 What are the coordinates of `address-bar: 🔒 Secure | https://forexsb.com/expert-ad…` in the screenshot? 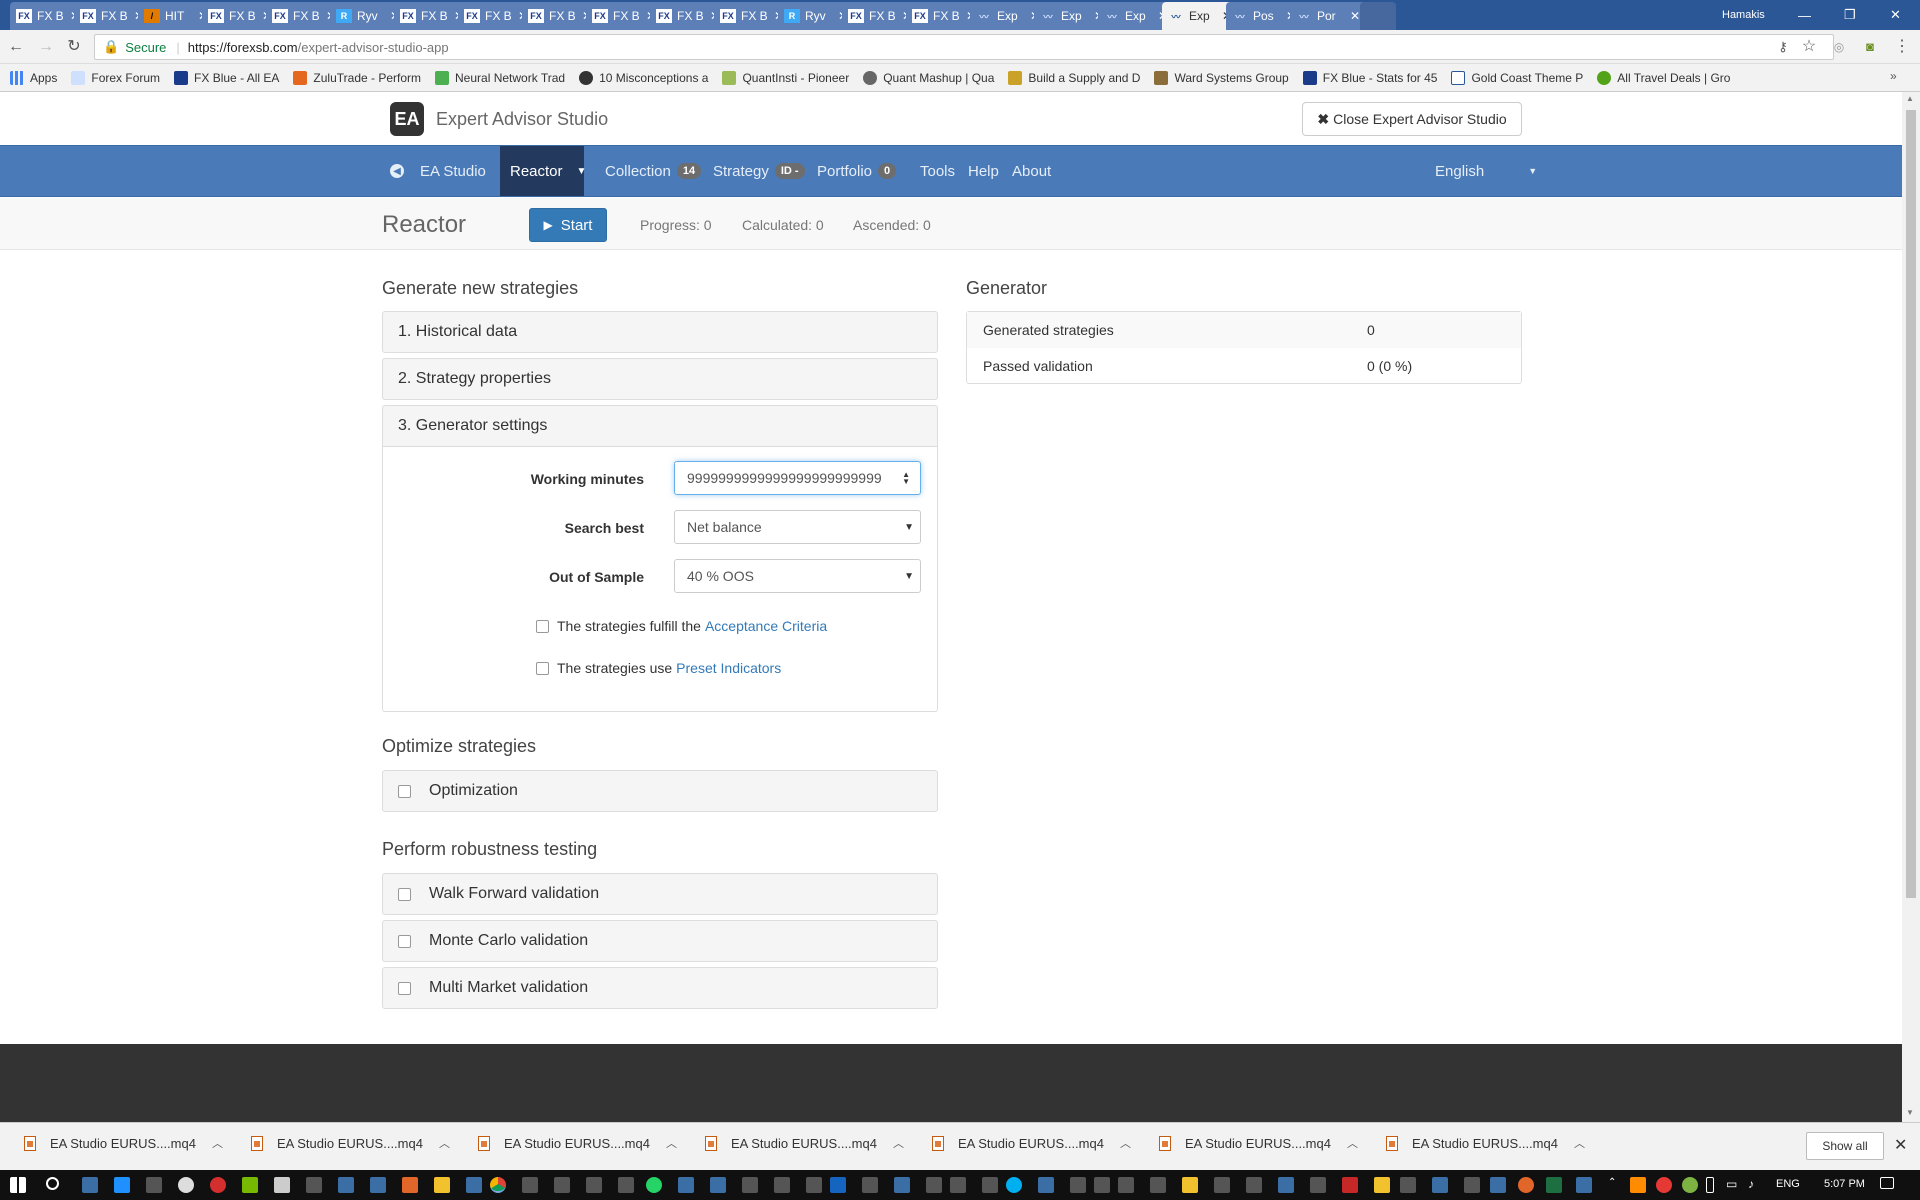 It's located at (964, 47).